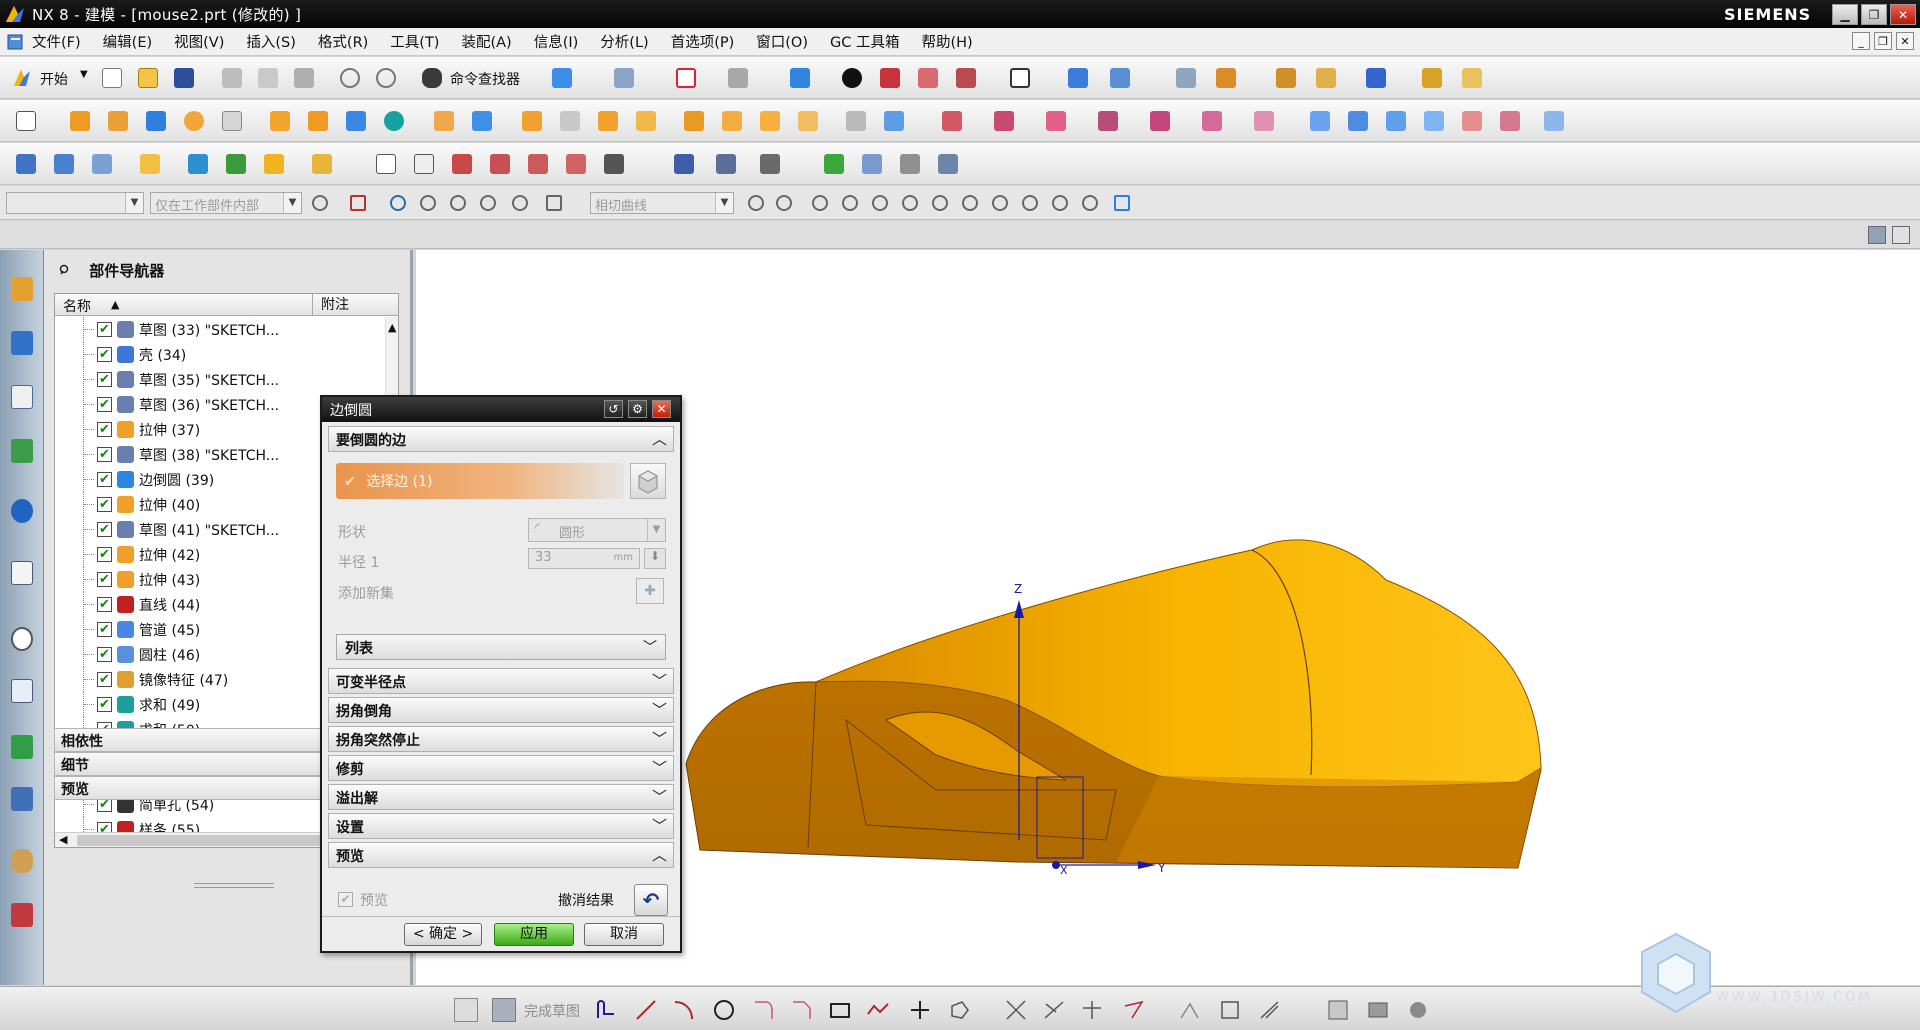 This screenshot has width=1920, height=1030. Describe the element at coordinates (236, 164) in the screenshot. I see `wave-button` at that location.